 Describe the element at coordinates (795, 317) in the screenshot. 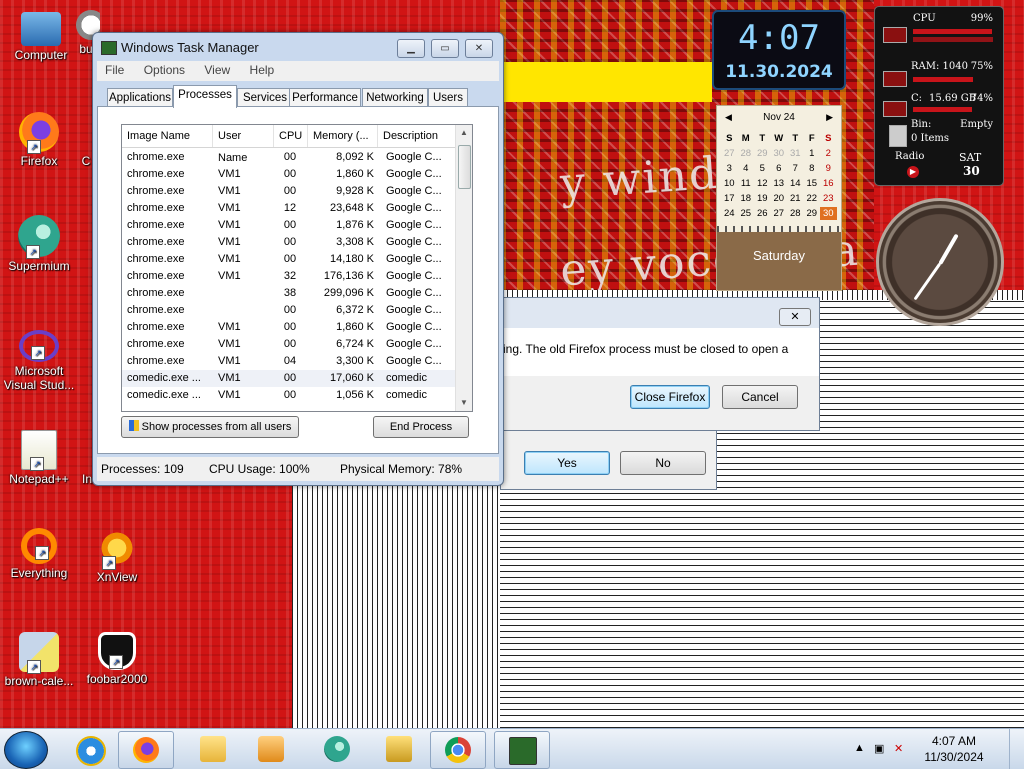

I see `close-icon: ✕` at that location.